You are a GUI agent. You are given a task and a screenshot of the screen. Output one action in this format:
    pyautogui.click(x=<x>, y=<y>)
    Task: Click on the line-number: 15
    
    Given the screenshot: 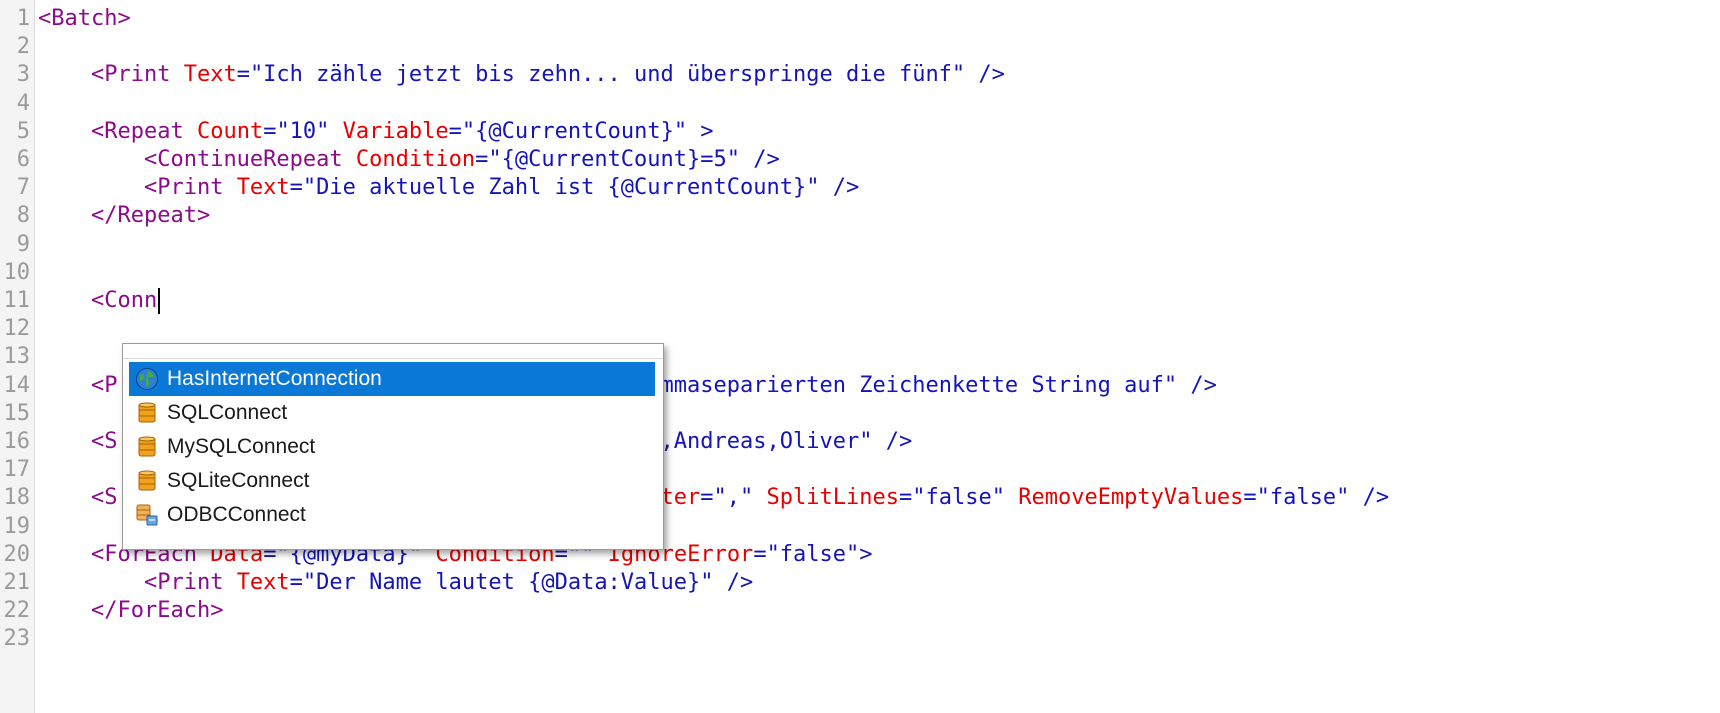 What is the action you would take?
    pyautogui.click(x=17, y=413)
    